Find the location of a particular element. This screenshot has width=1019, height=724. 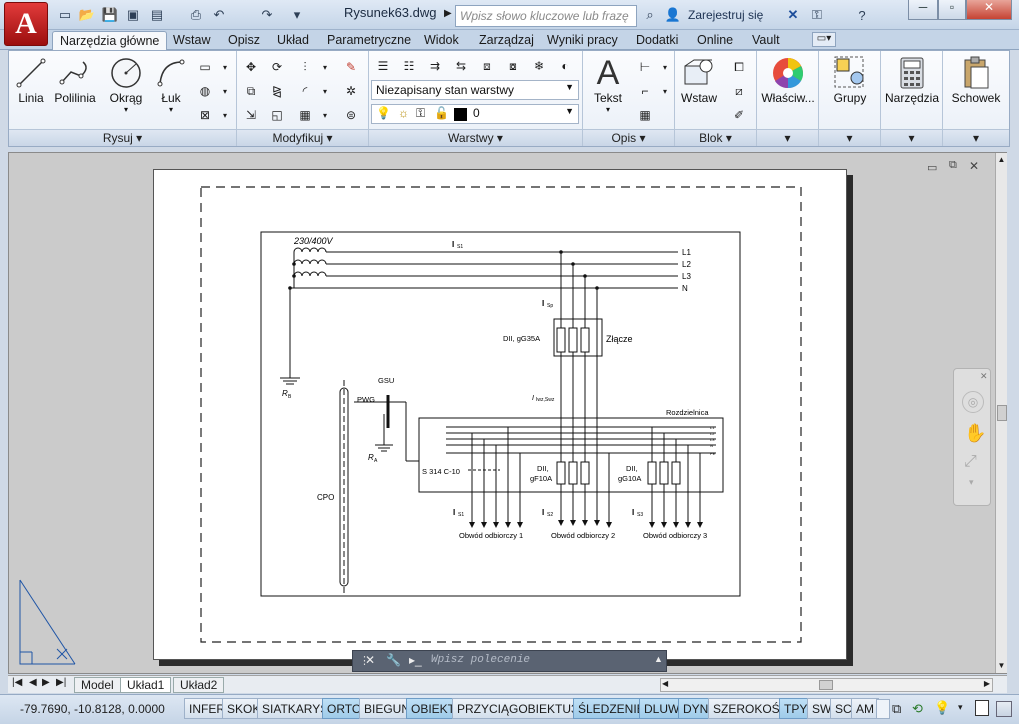

show-desktop-icon is located at coordinates (1004, 709).